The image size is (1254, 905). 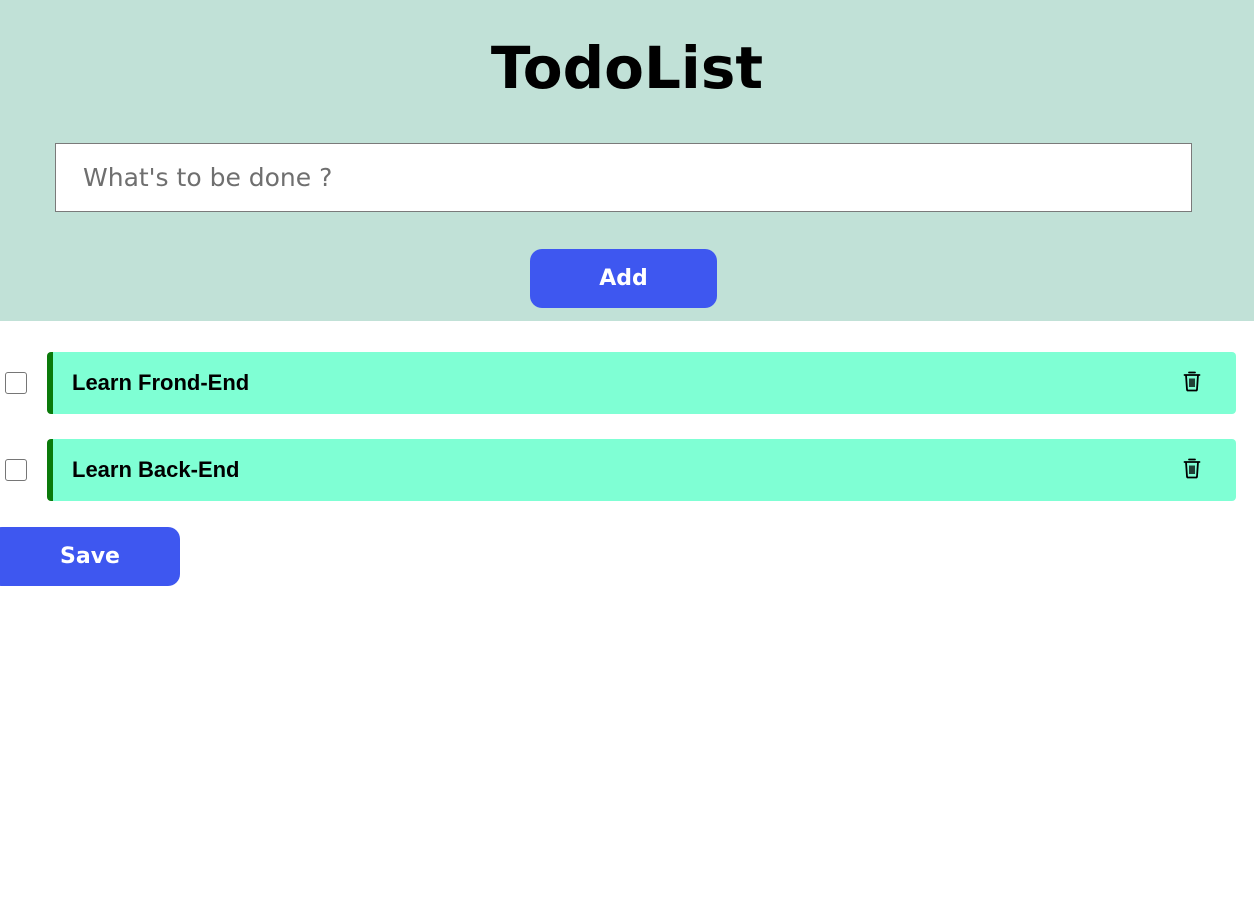 I want to click on todo-text: Learn Frond-End, so click(x=161, y=382).